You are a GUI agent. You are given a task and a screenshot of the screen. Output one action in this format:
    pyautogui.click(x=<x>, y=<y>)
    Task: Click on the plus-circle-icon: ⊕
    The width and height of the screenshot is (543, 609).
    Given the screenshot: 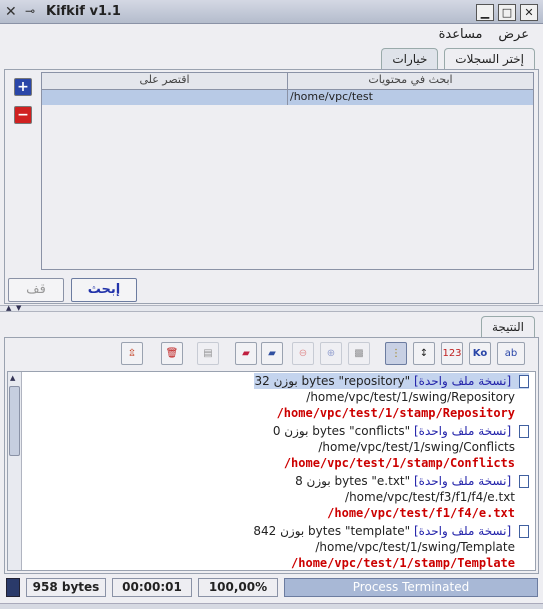 What is the action you would take?
    pyautogui.click(x=331, y=353)
    